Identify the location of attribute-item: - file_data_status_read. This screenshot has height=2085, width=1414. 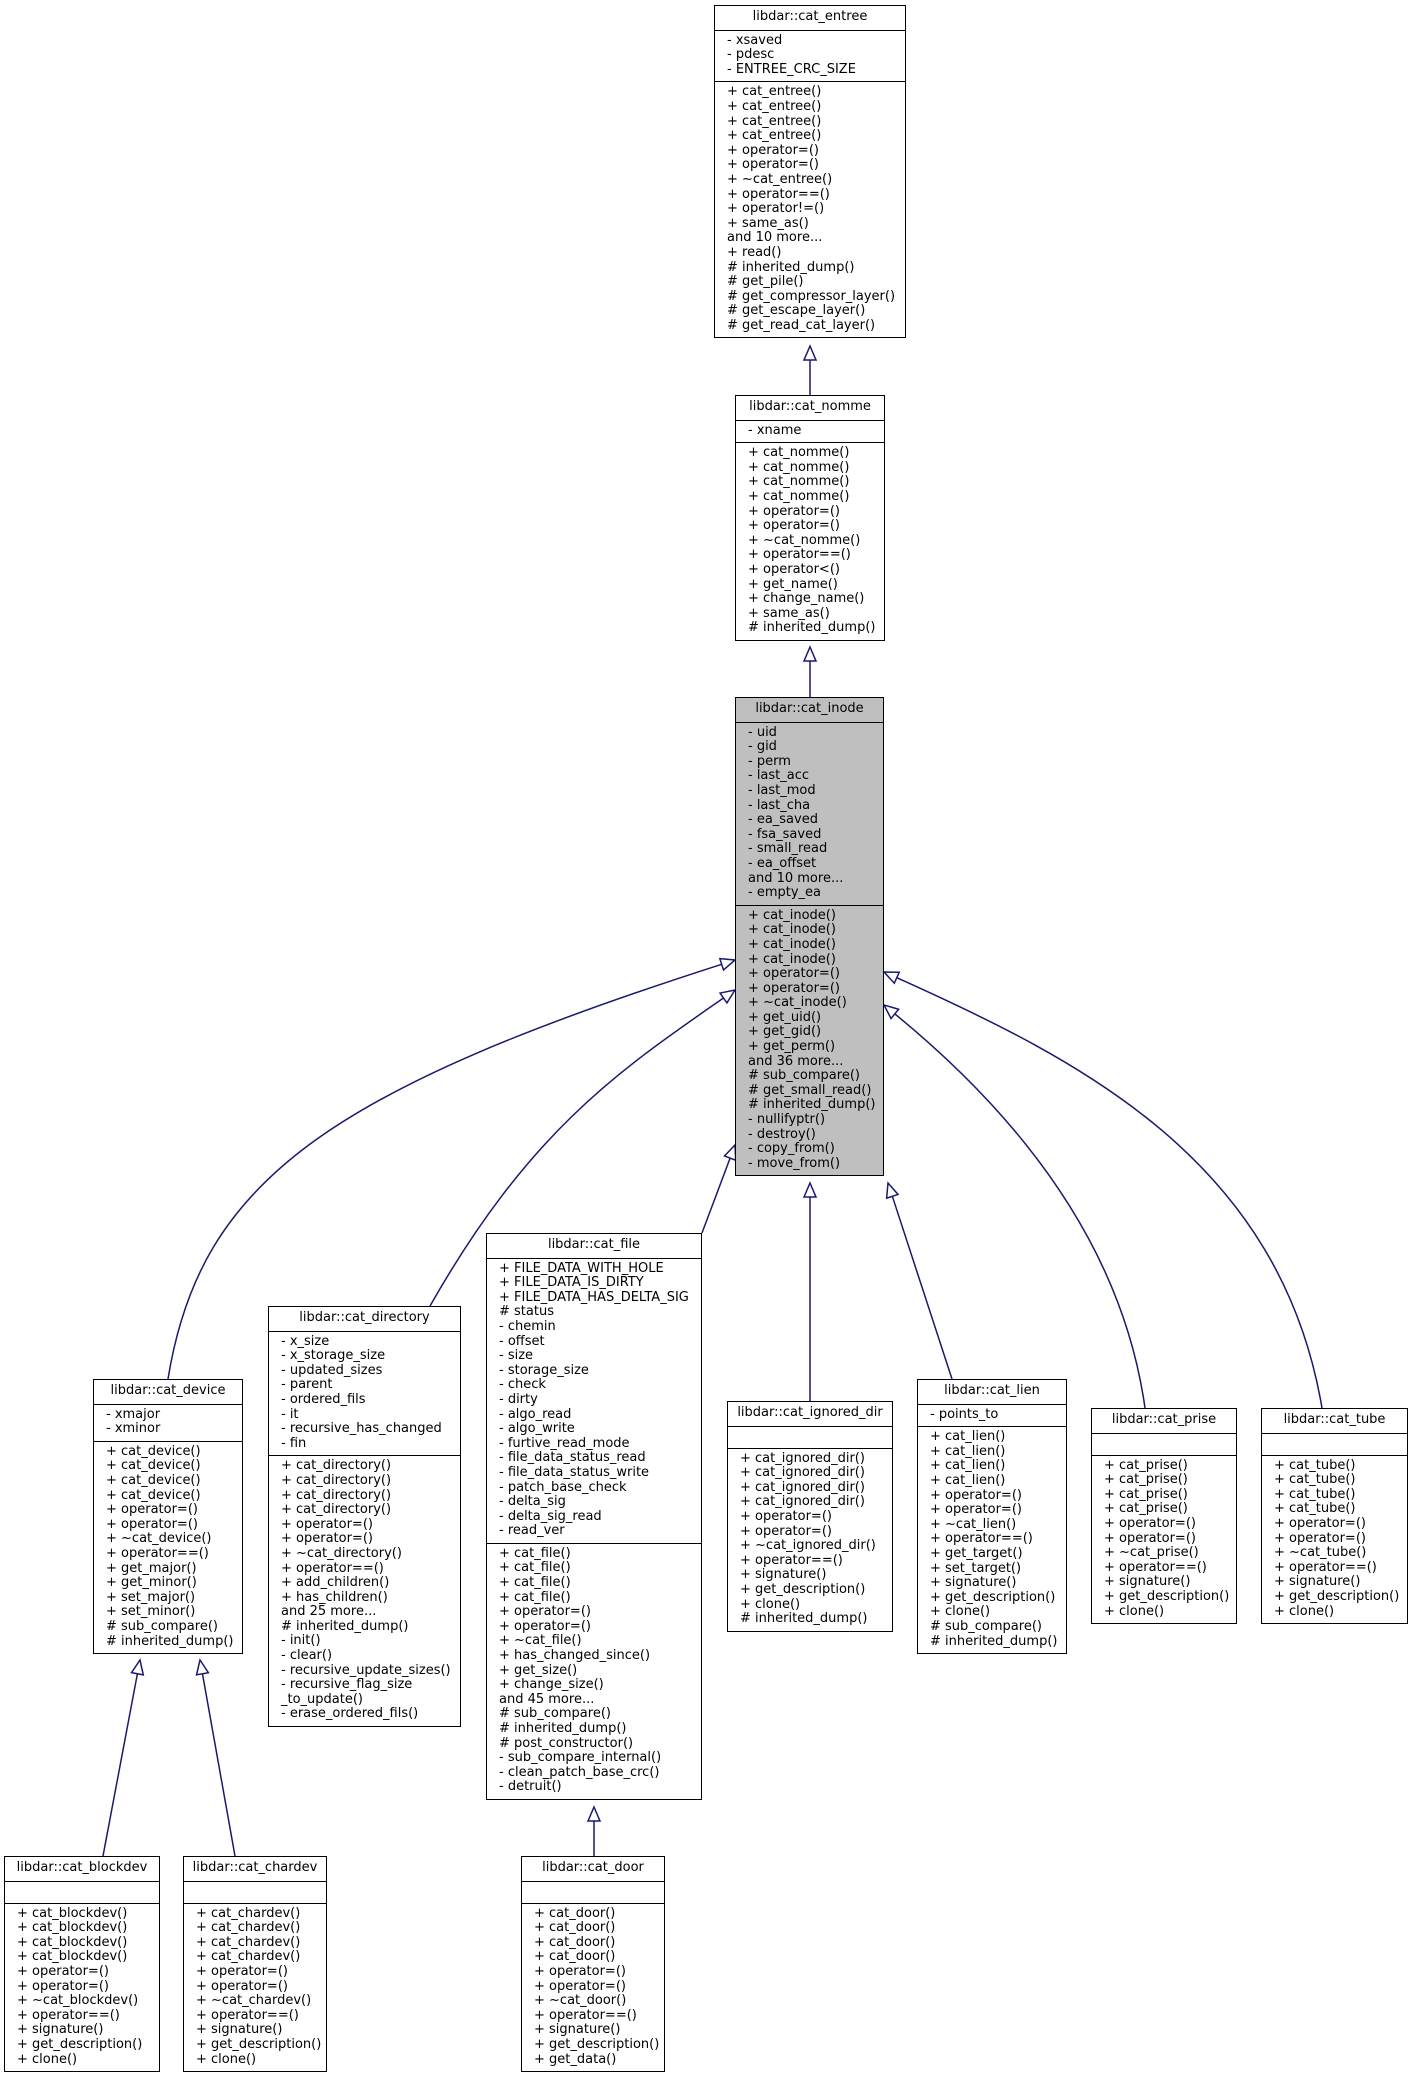
(597, 1458).